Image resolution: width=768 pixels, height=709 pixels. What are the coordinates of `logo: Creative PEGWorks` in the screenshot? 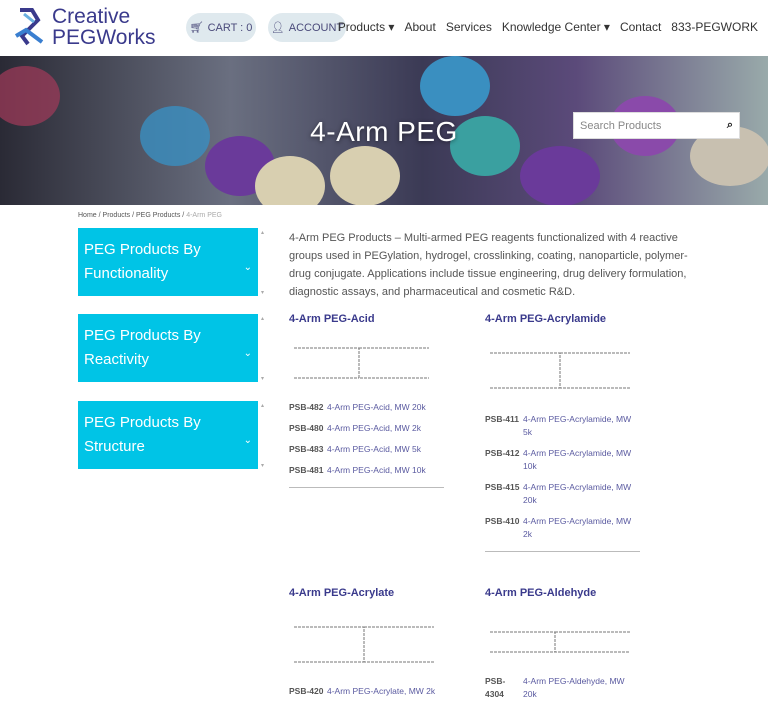 It's located at (83, 27).